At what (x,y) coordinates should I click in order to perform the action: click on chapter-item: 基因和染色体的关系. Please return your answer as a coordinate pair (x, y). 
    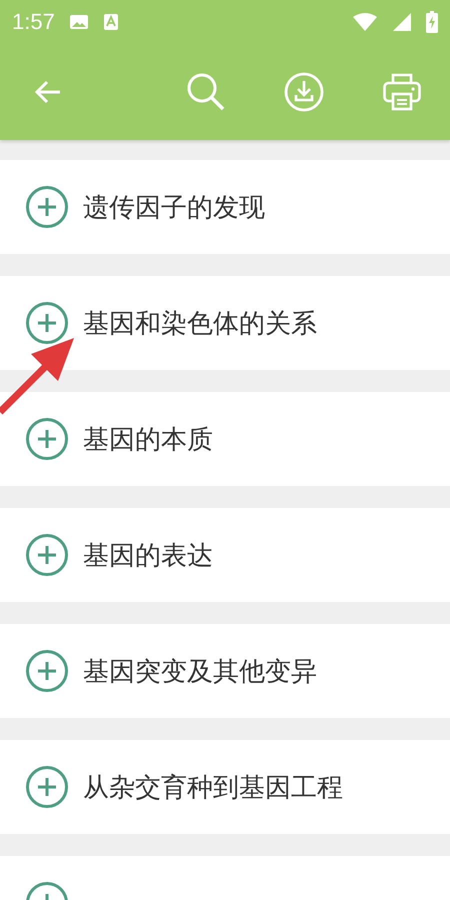
    Looking at the image, I should click on (225, 323).